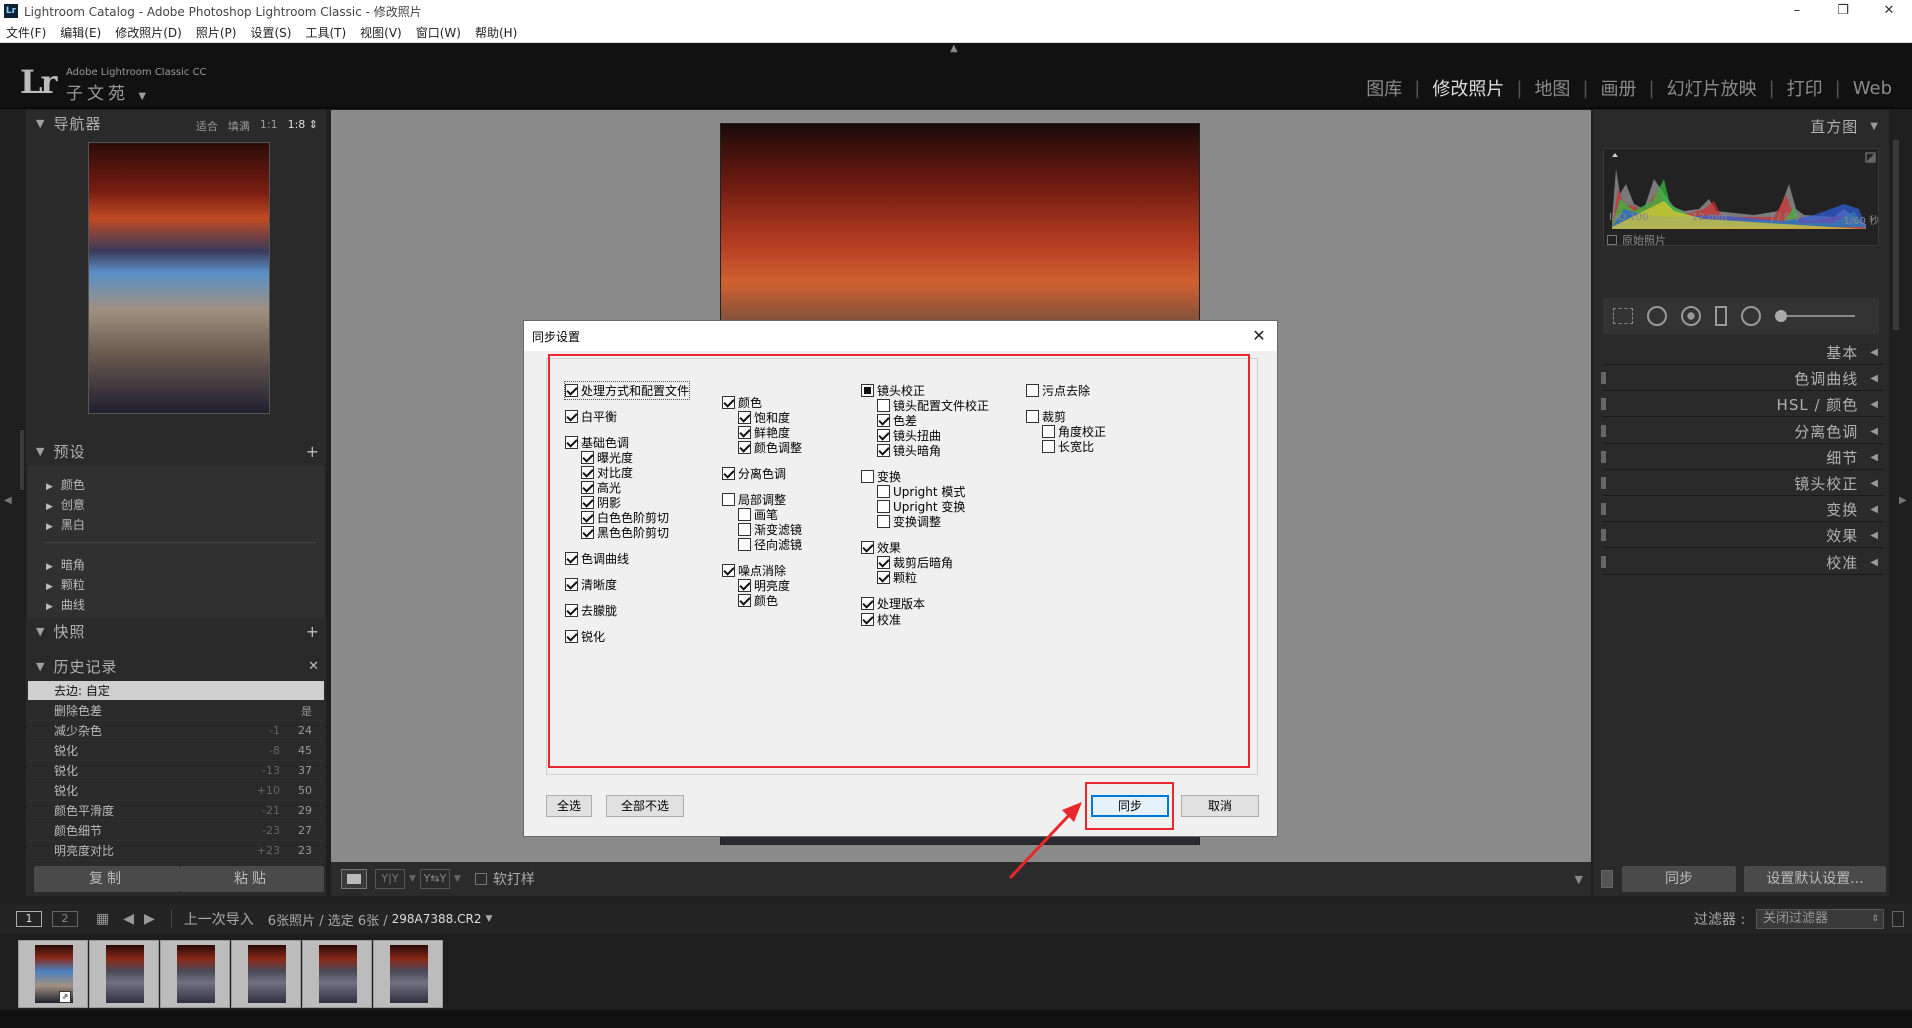 The height and width of the screenshot is (1028, 1912). What do you see at coordinates (1852, 535) in the screenshot?
I see `panel-header-7: 效果 ◀` at bounding box center [1852, 535].